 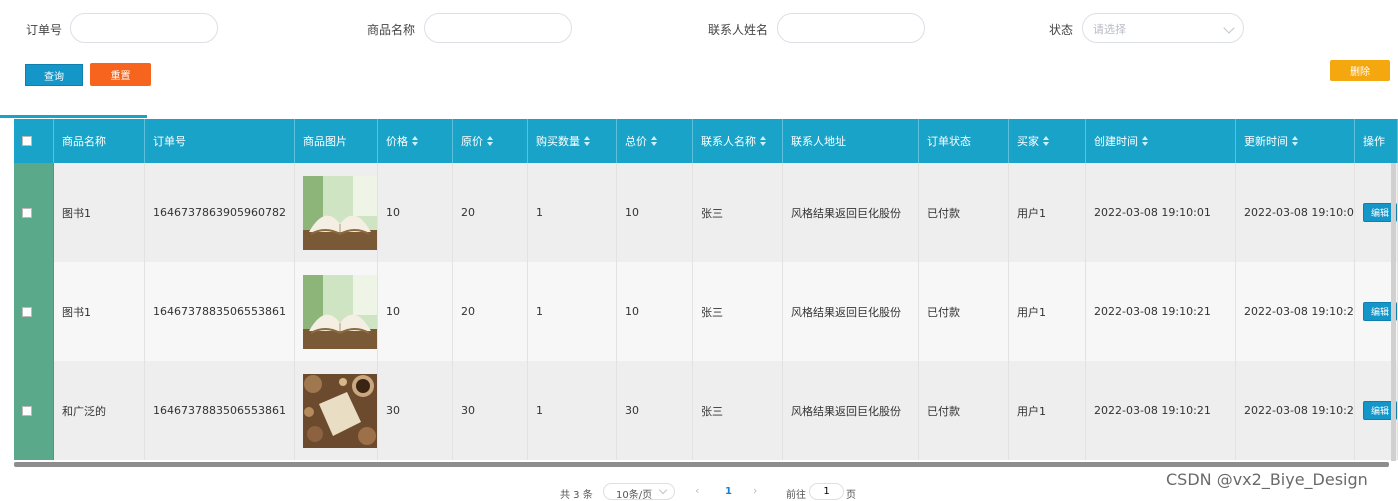 What do you see at coordinates (219, 212) in the screenshot?
I see `cell-text: 1646737863905960782` at bounding box center [219, 212].